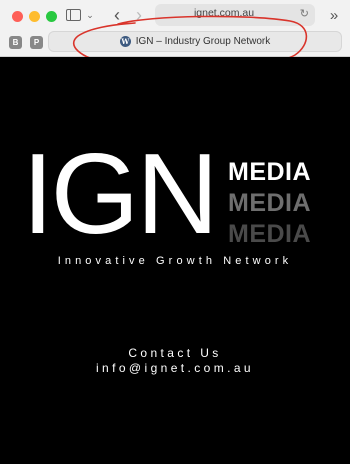 Image resolution: width=350 pixels, height=464 pixels. I want to click on back-button: ‹, so click(117, 15).